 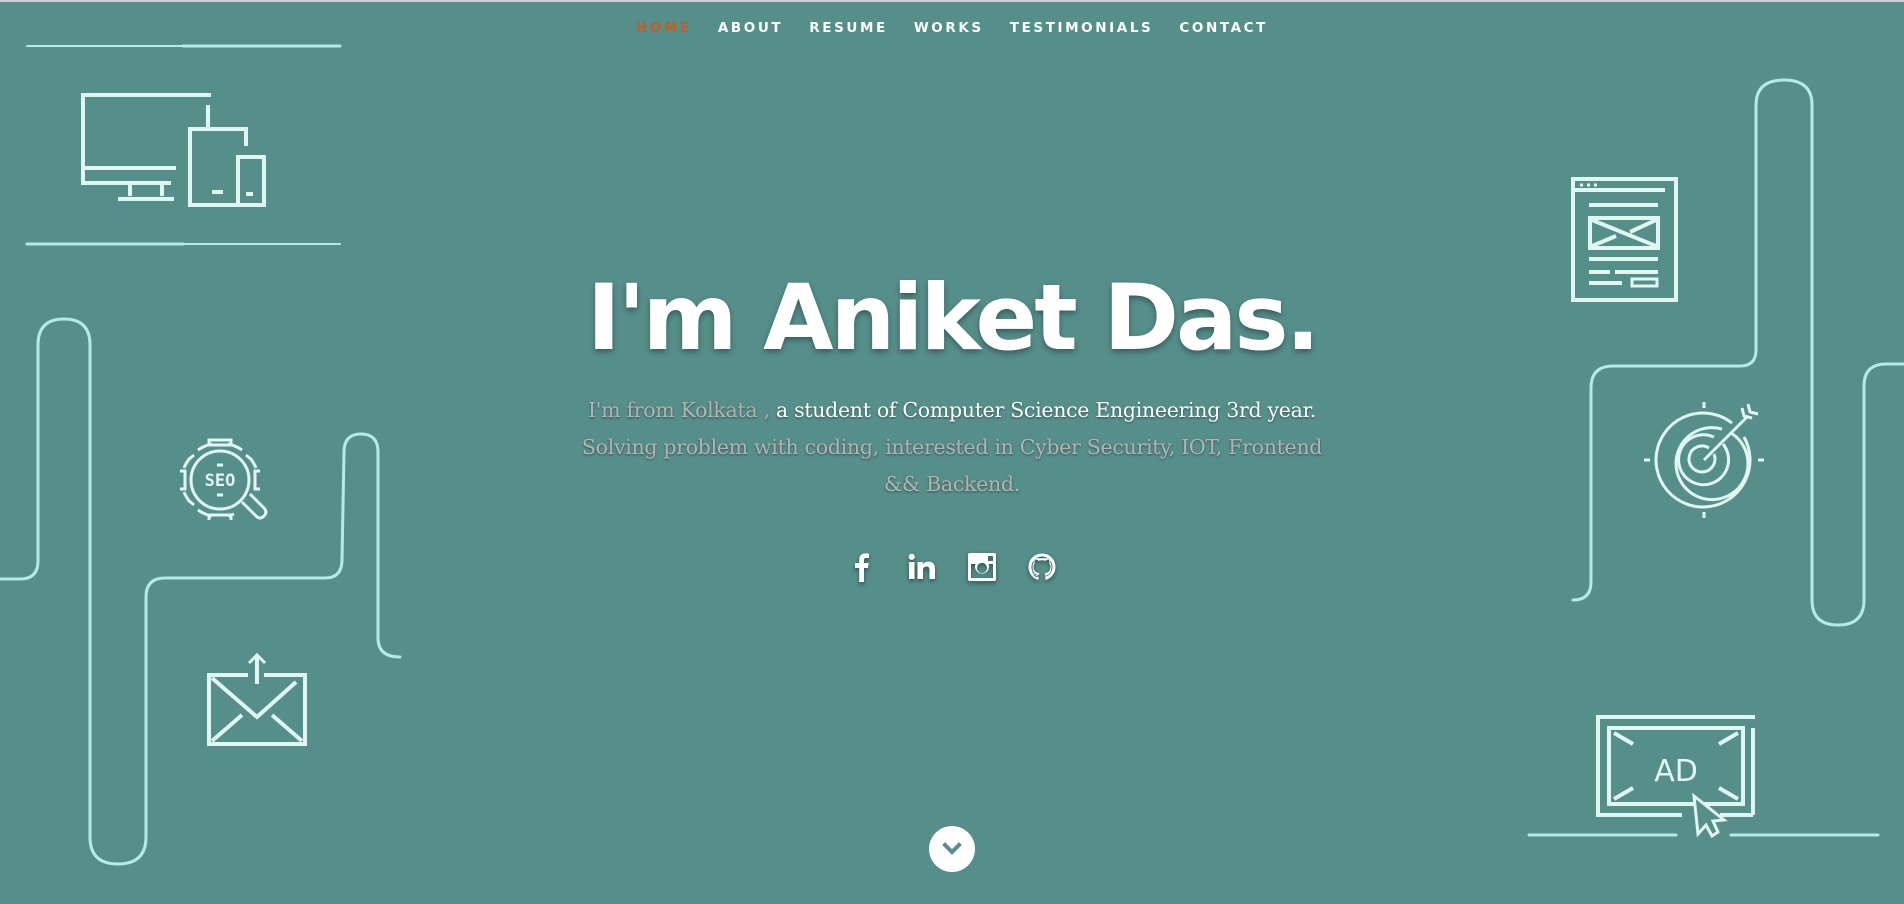 What do you see at coordinates (953, 318) in the screenshot?
I see `hero-title: I'm Aniket Das.` at bounding box center [953, 318].